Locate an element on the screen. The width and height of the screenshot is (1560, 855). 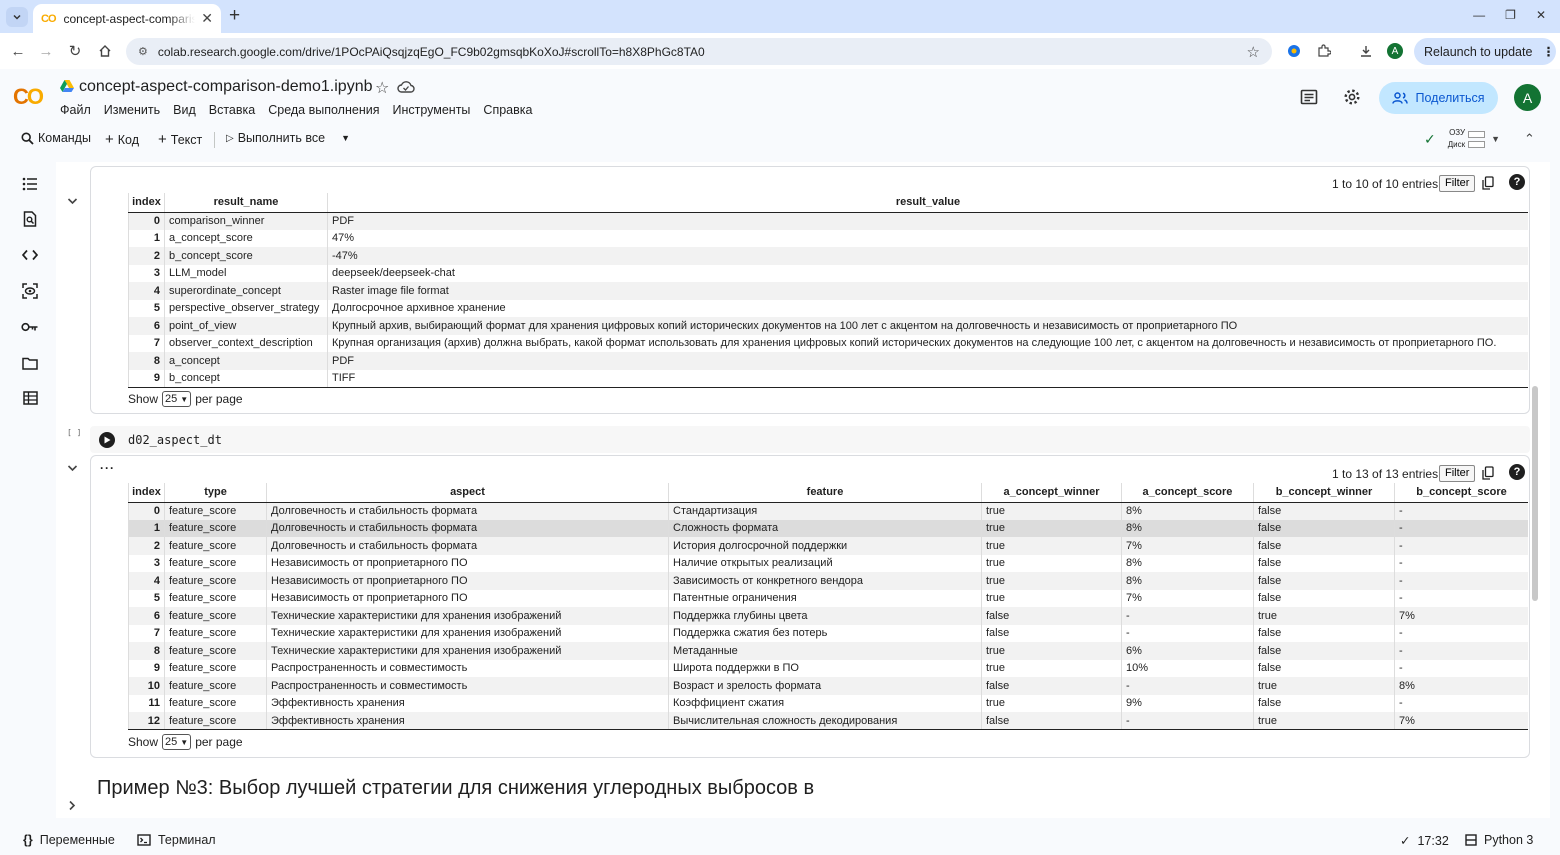
menu-insert: Вставка is located at coordinates (232, 110).